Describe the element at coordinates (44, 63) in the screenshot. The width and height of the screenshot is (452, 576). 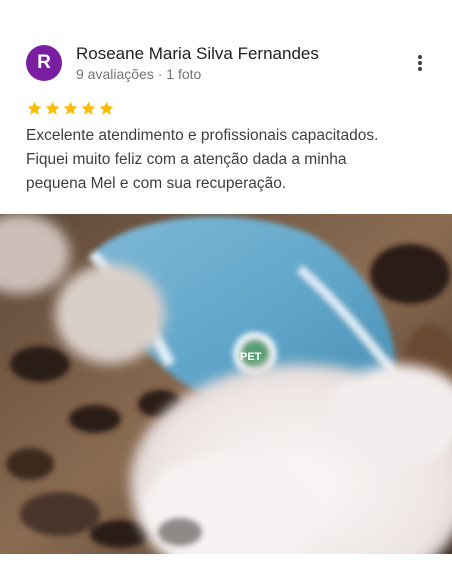
I see `avatar: R` at that location.